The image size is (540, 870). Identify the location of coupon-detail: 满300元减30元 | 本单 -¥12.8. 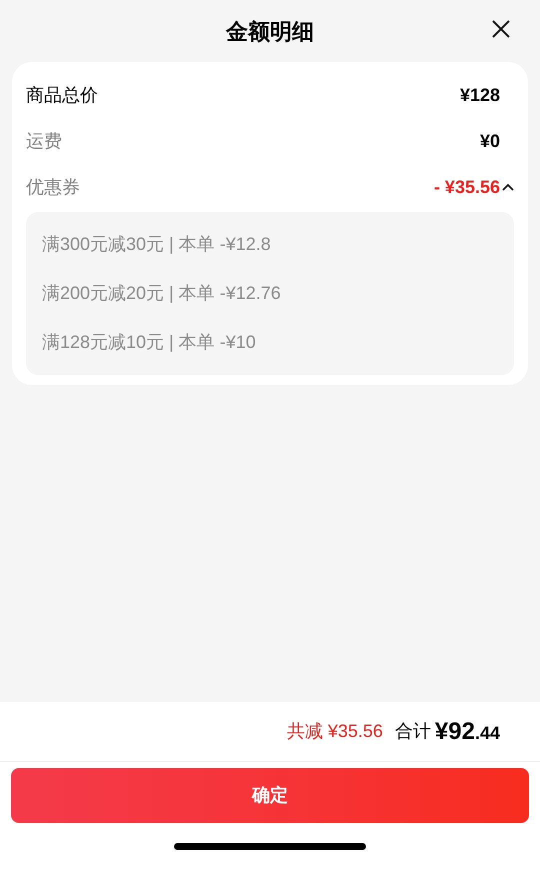
(157, 244).